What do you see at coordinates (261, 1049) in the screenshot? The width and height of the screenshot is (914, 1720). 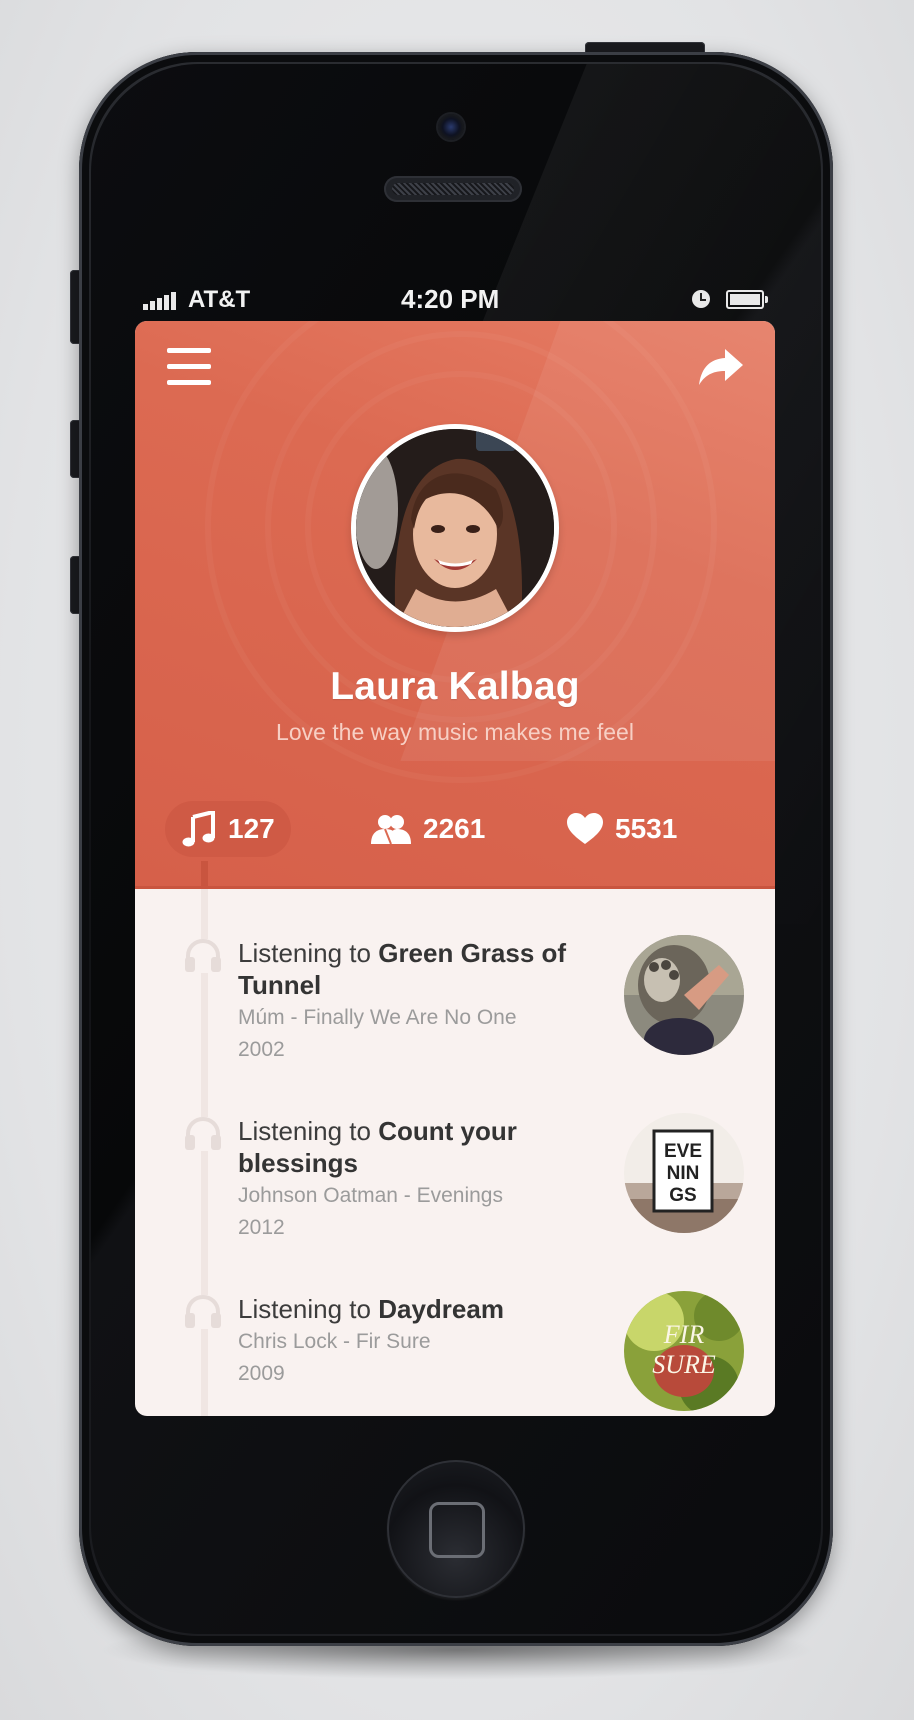 I see `release-year: 2002` at bounding box center [261, 1049].